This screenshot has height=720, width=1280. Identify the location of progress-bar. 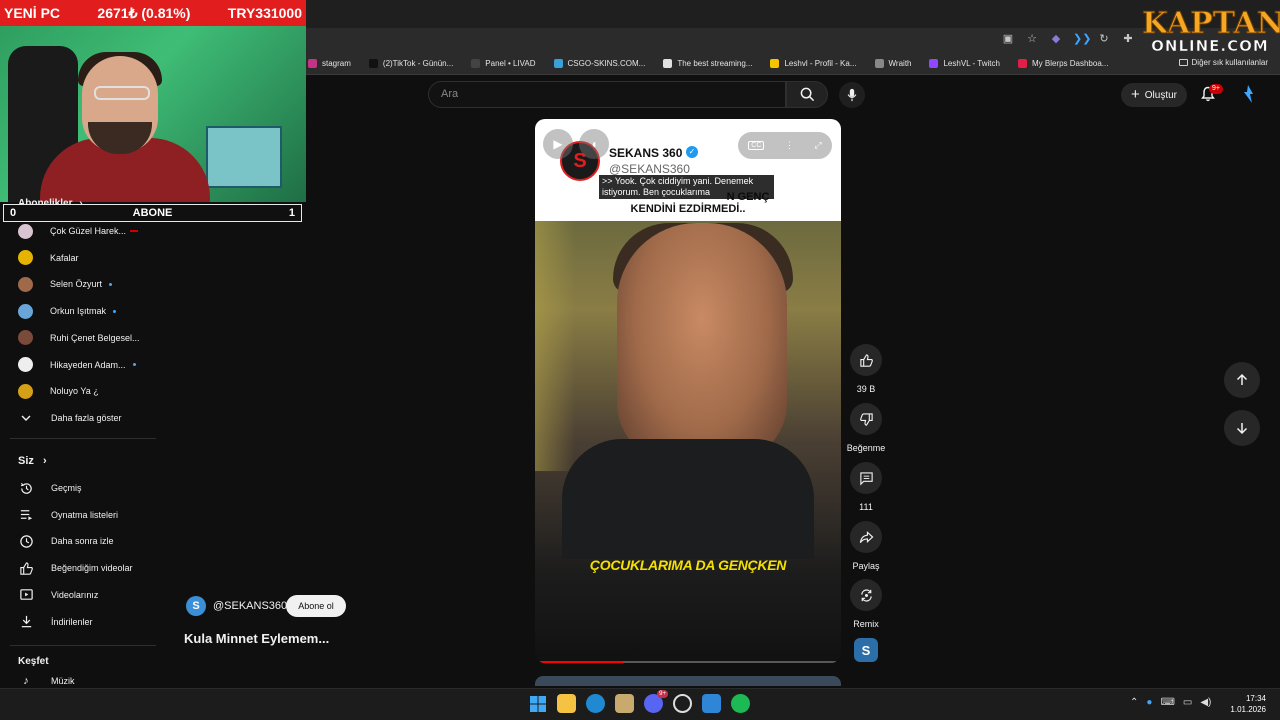
(688, 662).